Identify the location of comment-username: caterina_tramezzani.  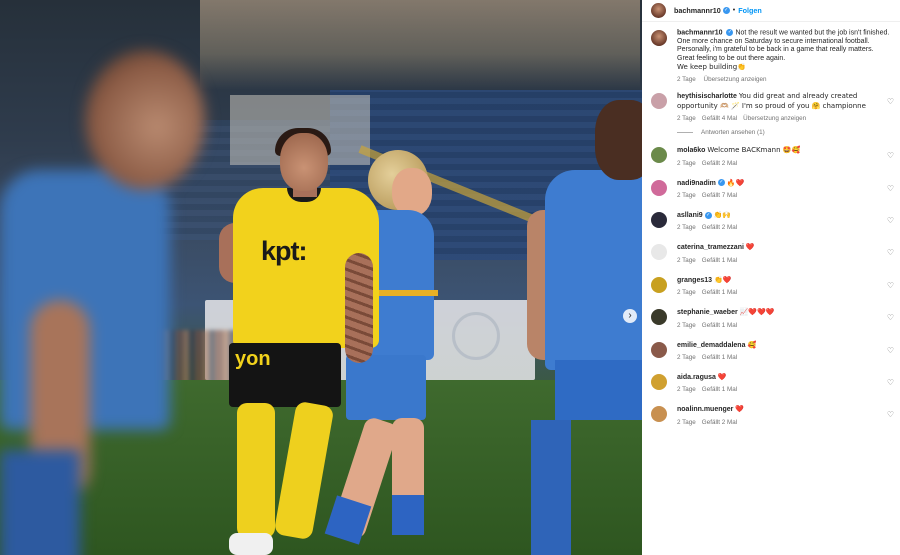
(710, 247).